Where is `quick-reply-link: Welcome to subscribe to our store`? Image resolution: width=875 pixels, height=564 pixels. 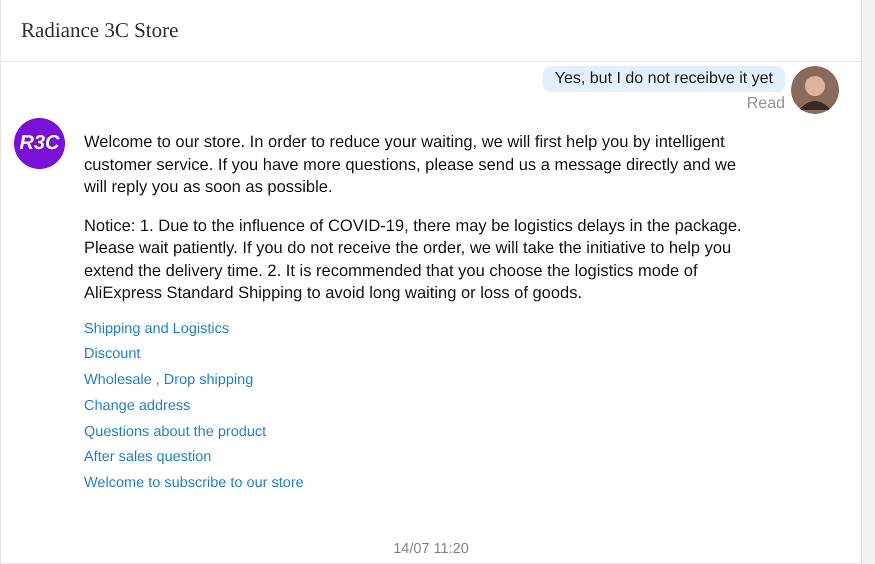
quick-reply-link: Welcome to subscribe to our store is located at coordinates (194, 484).